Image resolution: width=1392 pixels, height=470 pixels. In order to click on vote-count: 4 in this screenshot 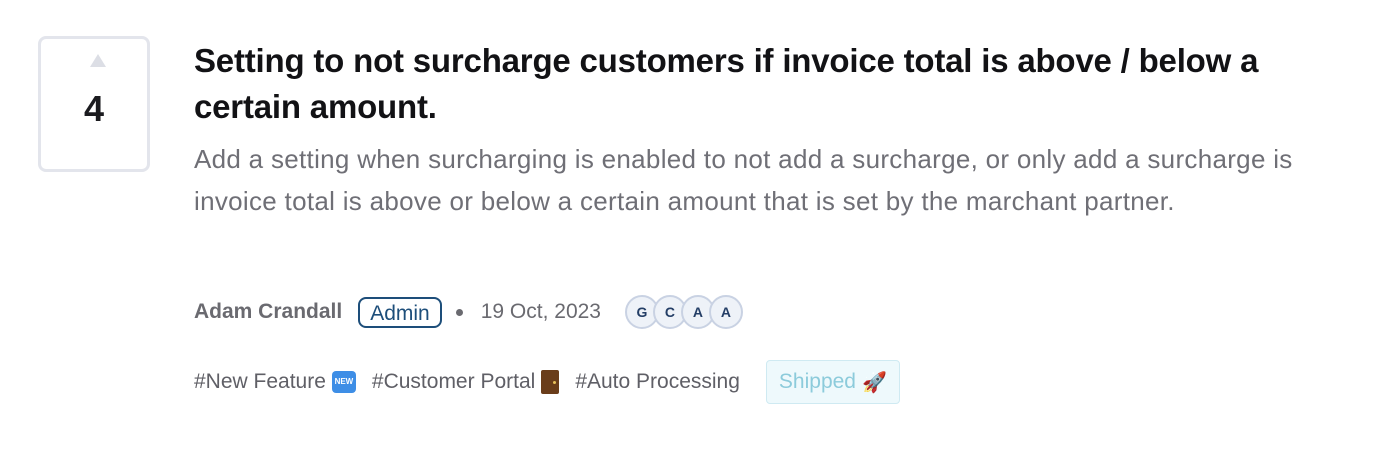, I will do `click(94, 108)`.